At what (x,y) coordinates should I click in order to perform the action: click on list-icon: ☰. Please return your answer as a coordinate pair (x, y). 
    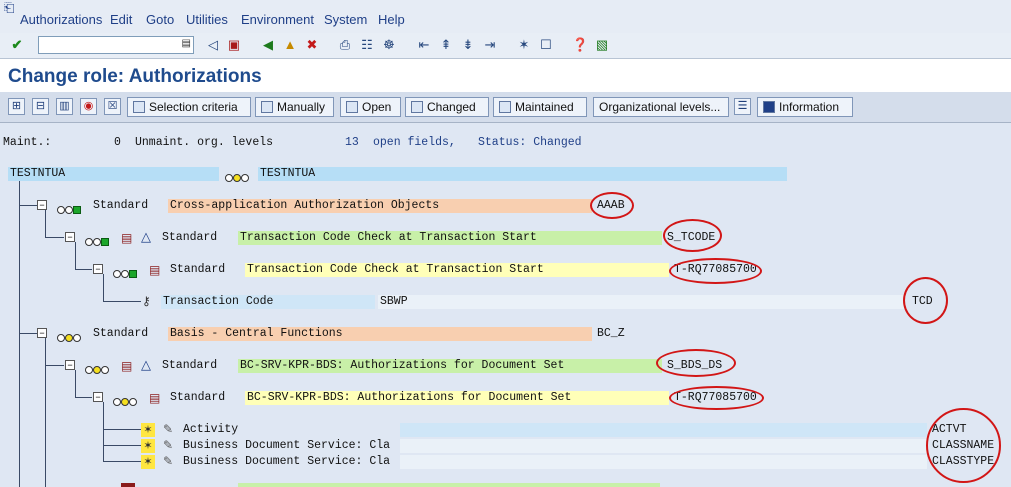
    Looking at the image, I should click on (742, 106).